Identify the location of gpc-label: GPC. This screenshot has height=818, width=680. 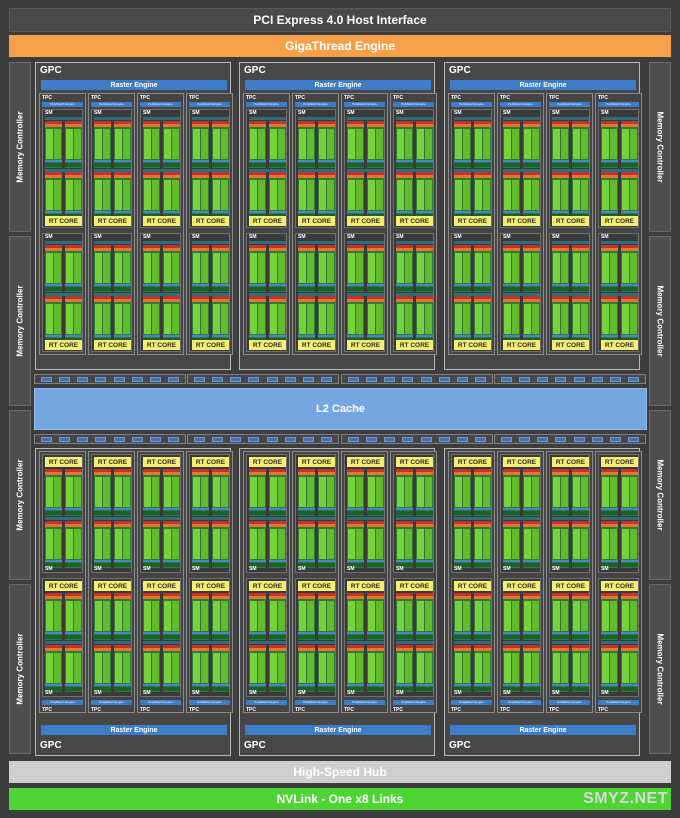
(255, 745).